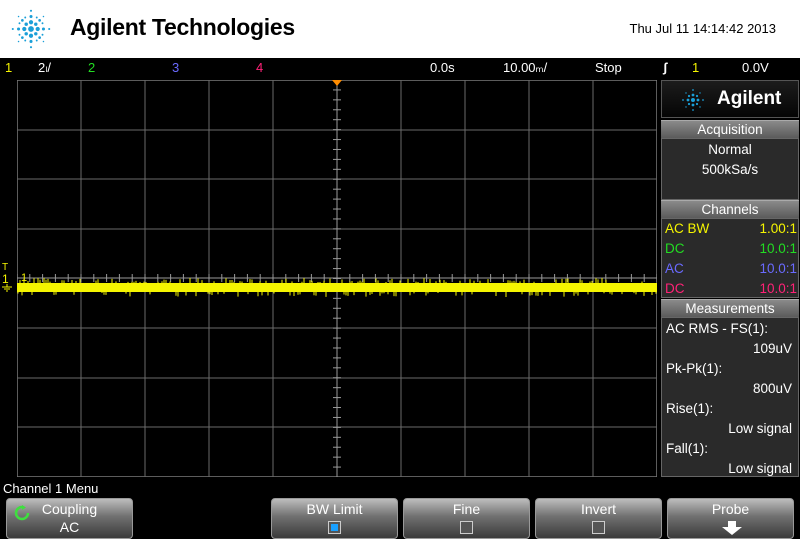 Image resolution: width=800 pixels, height=539 pixels. What do you see at coordinates (693, 100) in the screenshot?
I see `agilent-spark-small-icon` at bounding box center [693, 100].